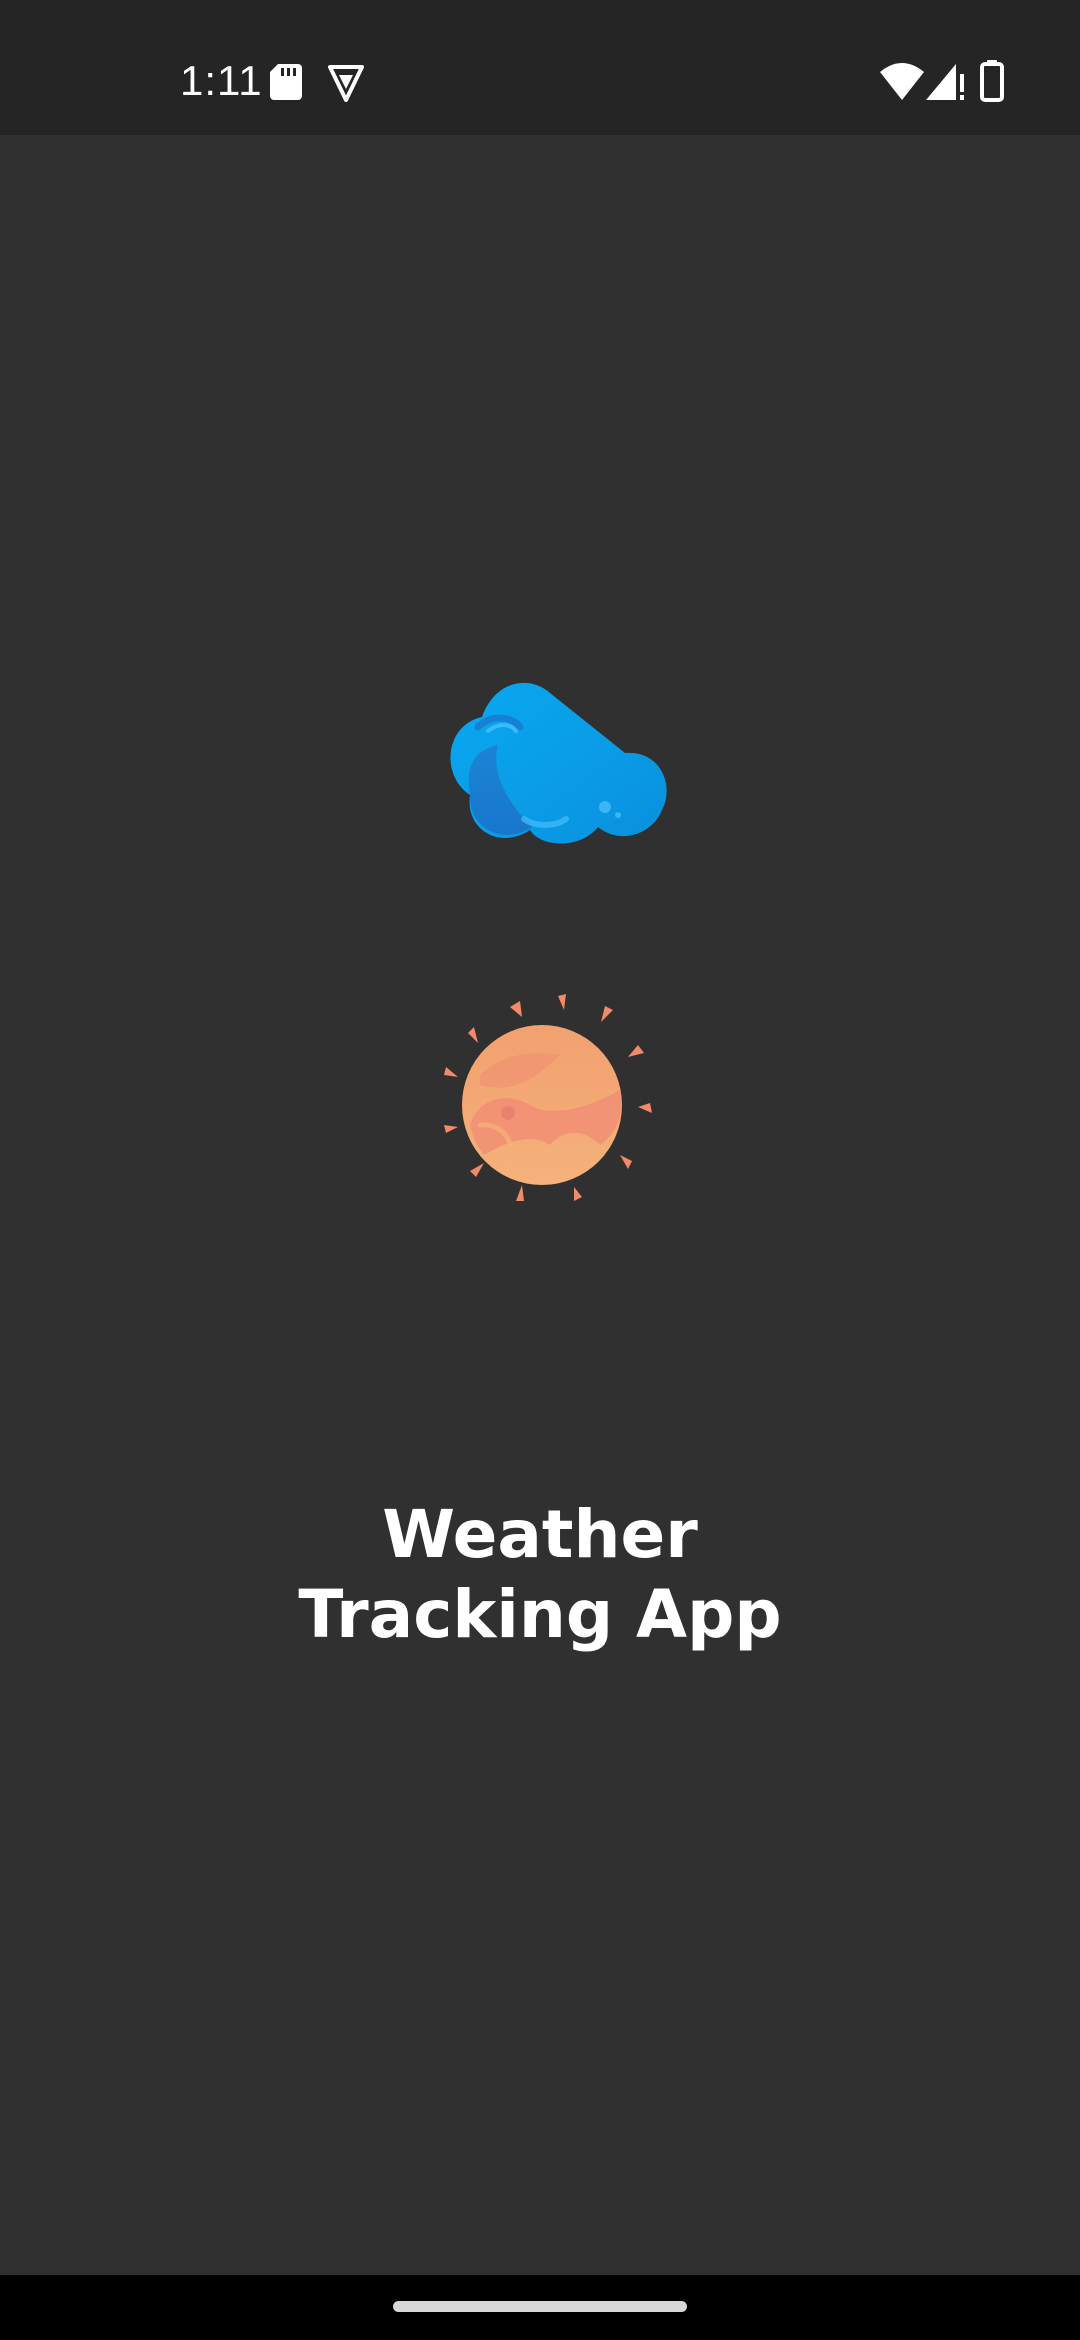  I want to click on cellular-signal-icon, so click(945, 82).